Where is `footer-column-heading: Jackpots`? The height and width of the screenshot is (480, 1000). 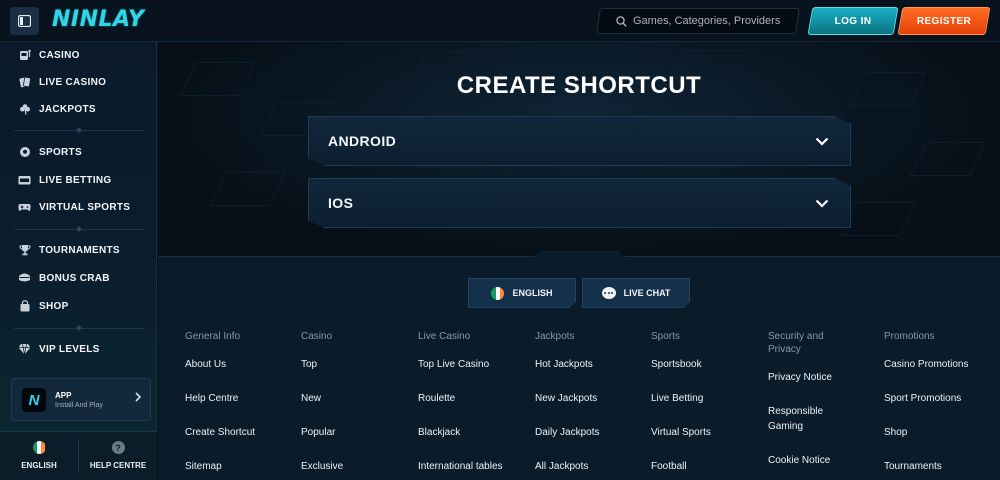 footer-column-heading: Jackpots is located at coordinates (555, 336).